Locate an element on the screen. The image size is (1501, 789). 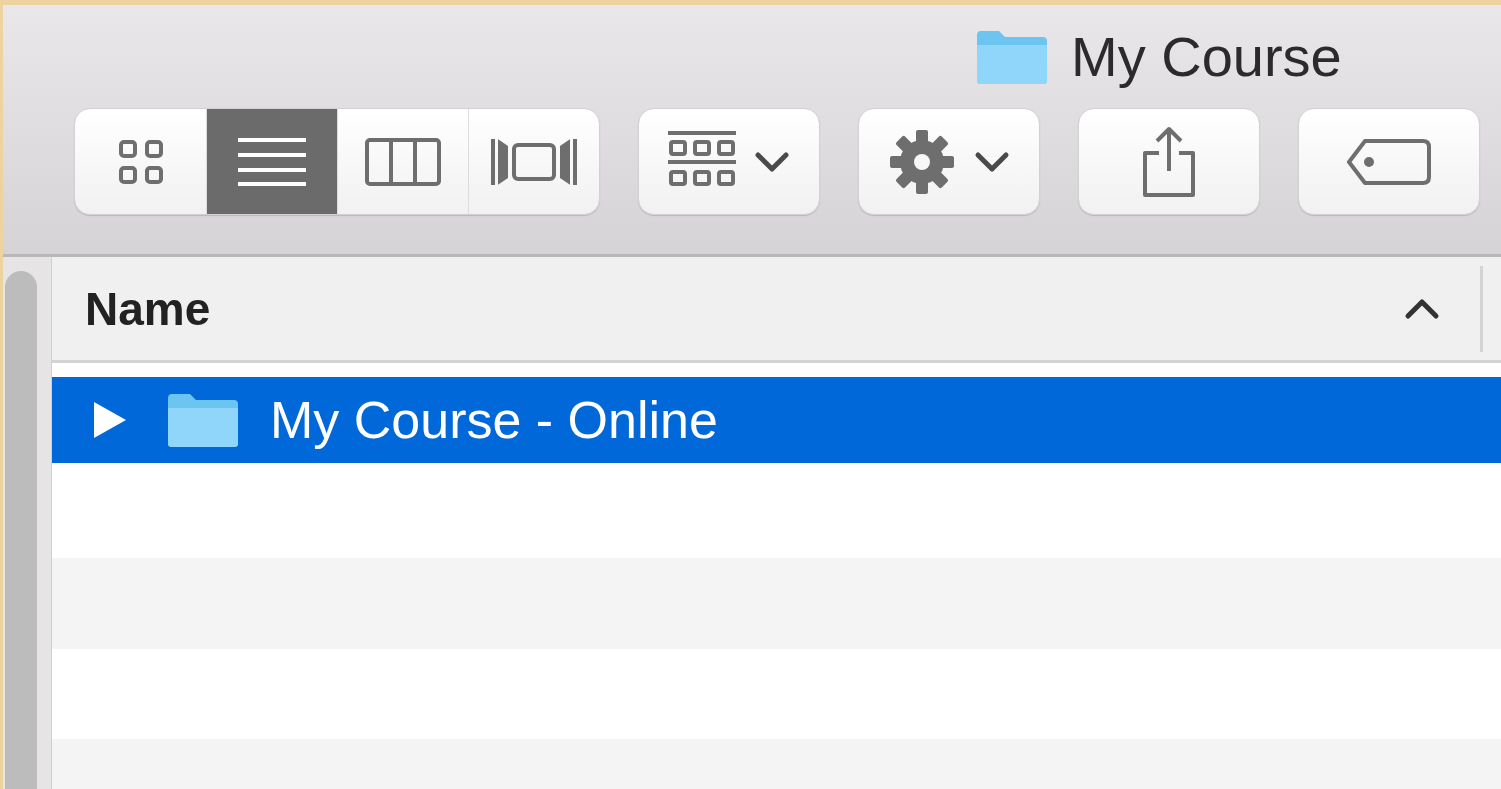
gallery-icon is located at coordinates (534, 161).